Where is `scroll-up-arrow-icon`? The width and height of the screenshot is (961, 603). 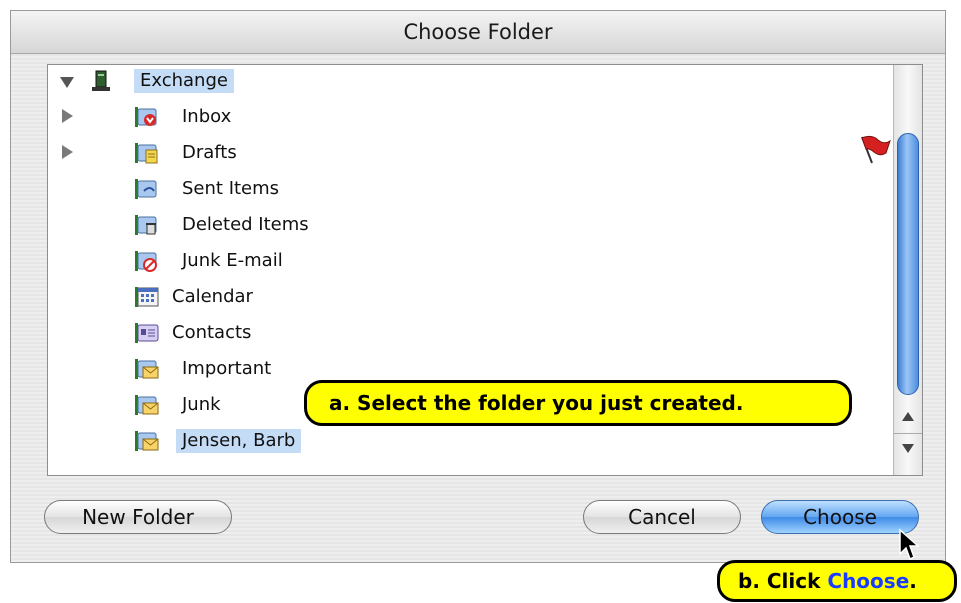 scroll-up-arrow-icon is located at coordinates (908, 416).